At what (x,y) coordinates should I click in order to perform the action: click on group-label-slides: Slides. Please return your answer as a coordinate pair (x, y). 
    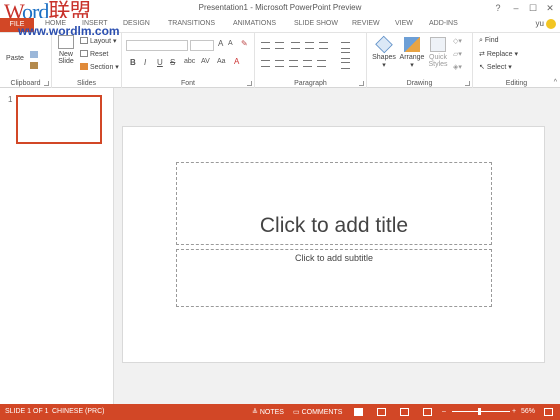
    Looking at the image, I should click on (86, 83).